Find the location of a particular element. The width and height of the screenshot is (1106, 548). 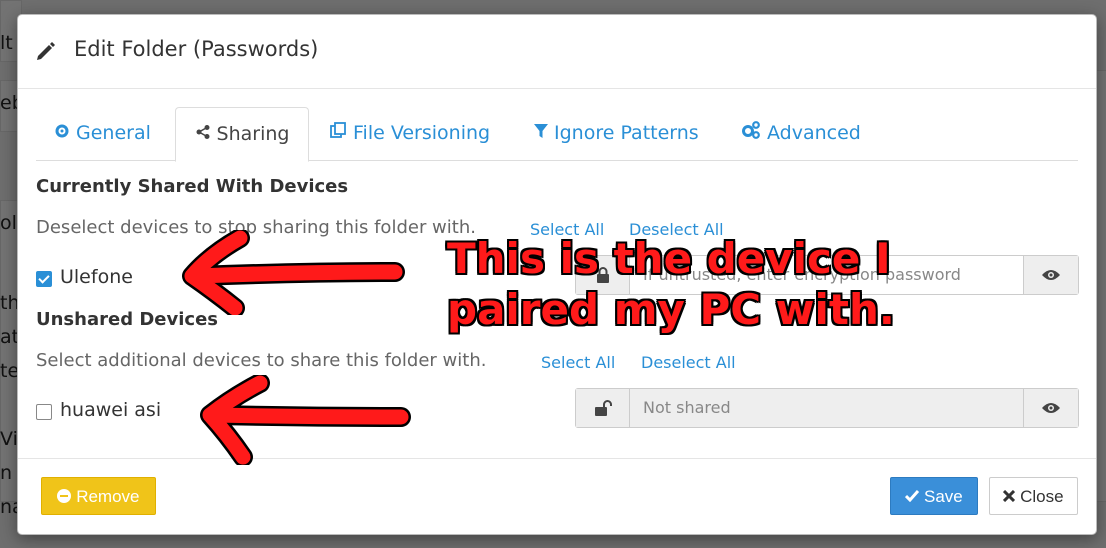

filter-icon is located at coordinates (541, 133).